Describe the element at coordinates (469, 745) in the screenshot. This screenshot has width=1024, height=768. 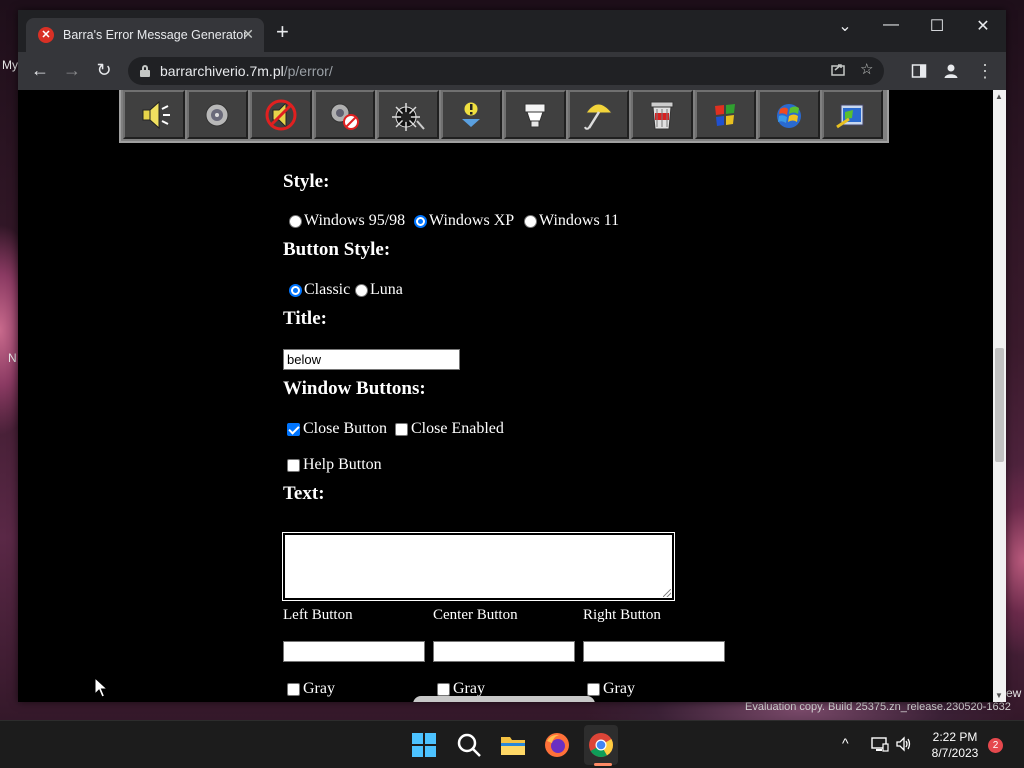
I see `search-icon` at that location.